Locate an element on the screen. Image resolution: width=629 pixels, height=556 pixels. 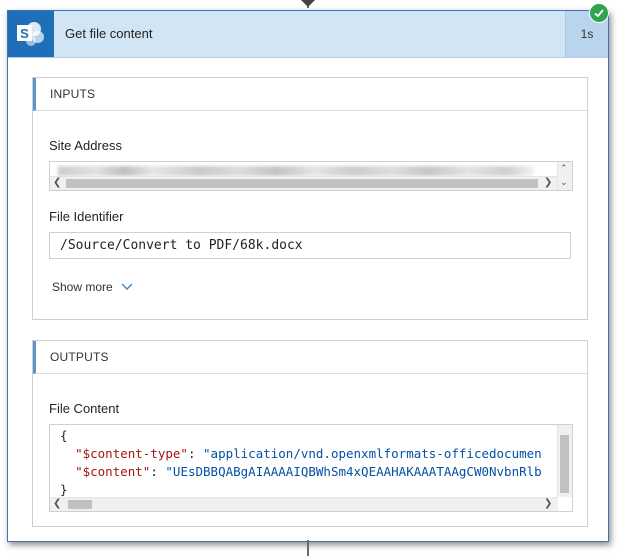
inputs-section-header: INPUTS is located at coordinates (310, 94).